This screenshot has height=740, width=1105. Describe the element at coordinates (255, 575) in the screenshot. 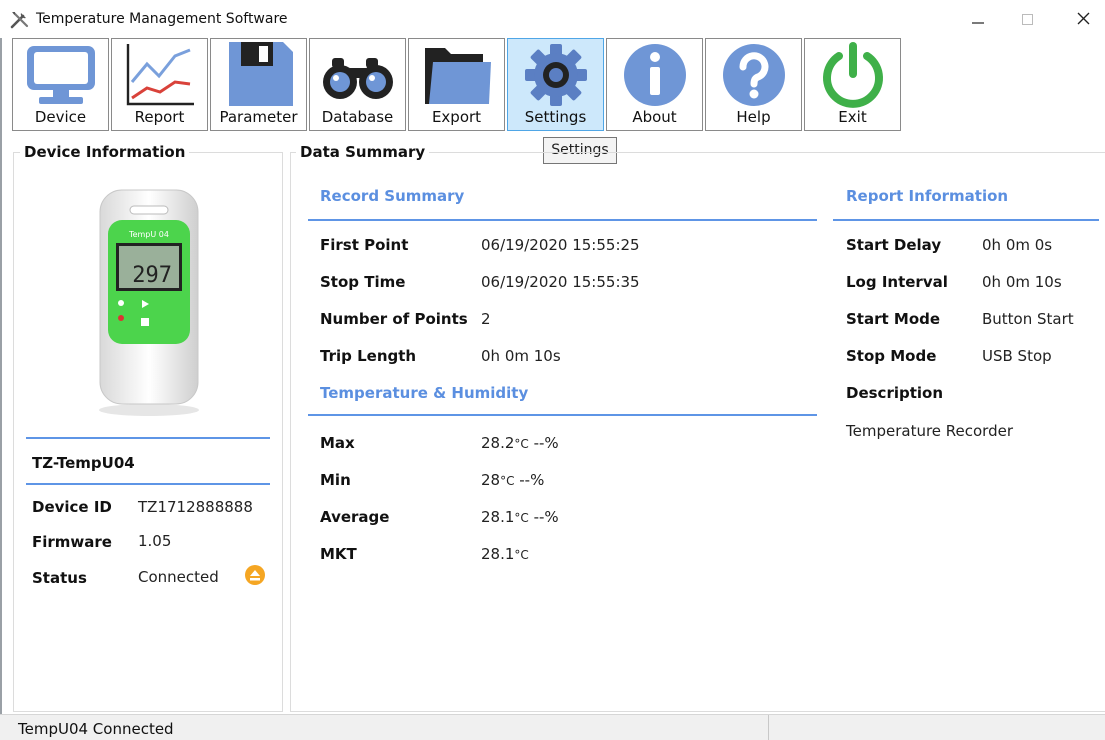

I see `eject-icon` at that location.